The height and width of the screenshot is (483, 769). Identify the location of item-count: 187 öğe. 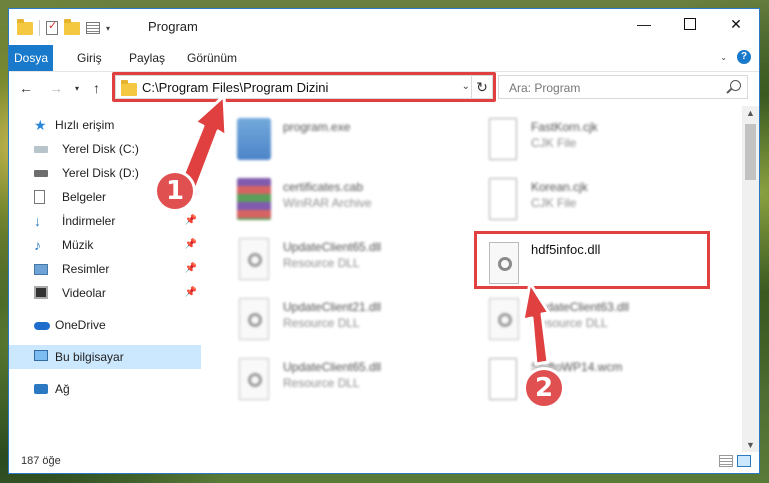
(41, 461).